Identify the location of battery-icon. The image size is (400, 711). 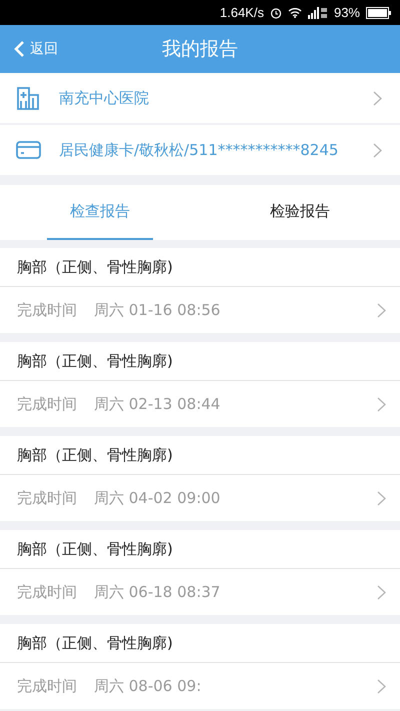
(379, 12).